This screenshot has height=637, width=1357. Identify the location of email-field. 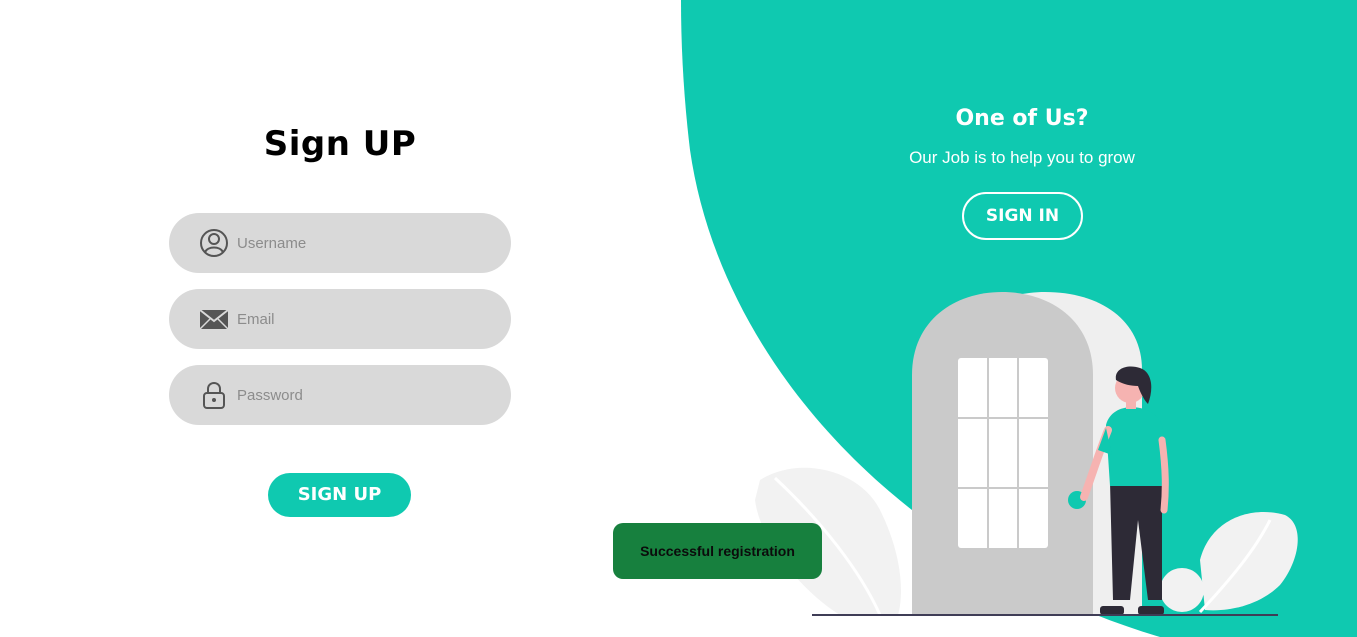
(340, 319).